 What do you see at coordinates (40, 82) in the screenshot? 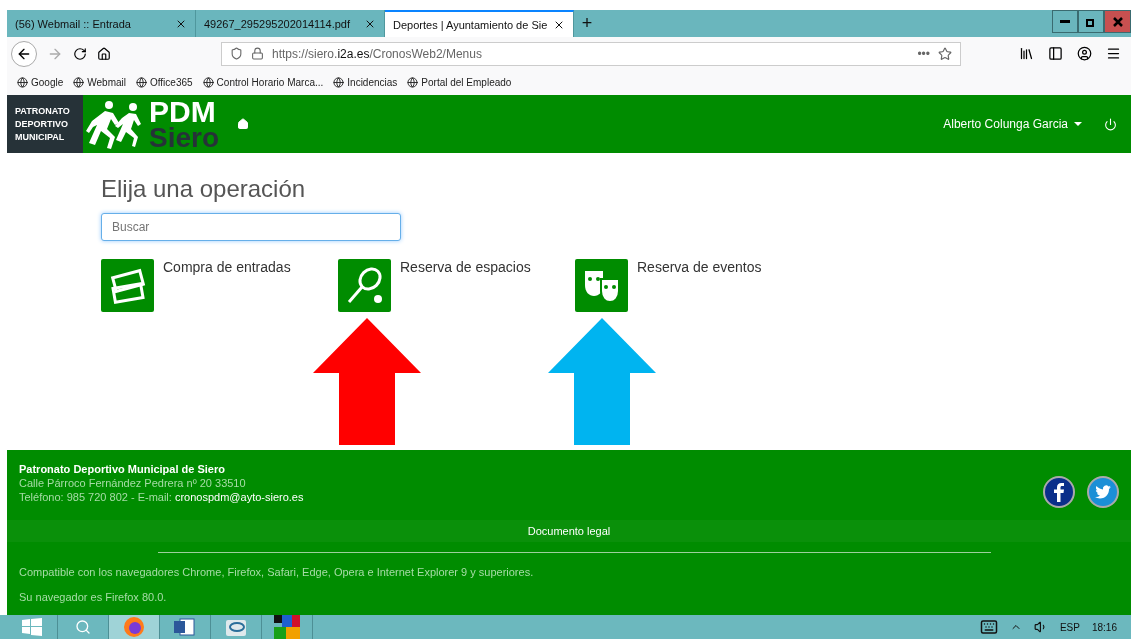
I see `bookmark: Google` at bounding box center [40, 82].